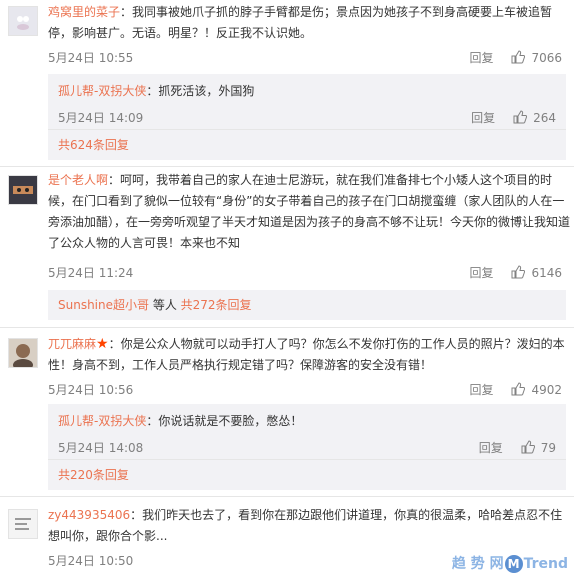 The image size is (574, 581). I want to click on like-button: 6146, so click(536, 272).